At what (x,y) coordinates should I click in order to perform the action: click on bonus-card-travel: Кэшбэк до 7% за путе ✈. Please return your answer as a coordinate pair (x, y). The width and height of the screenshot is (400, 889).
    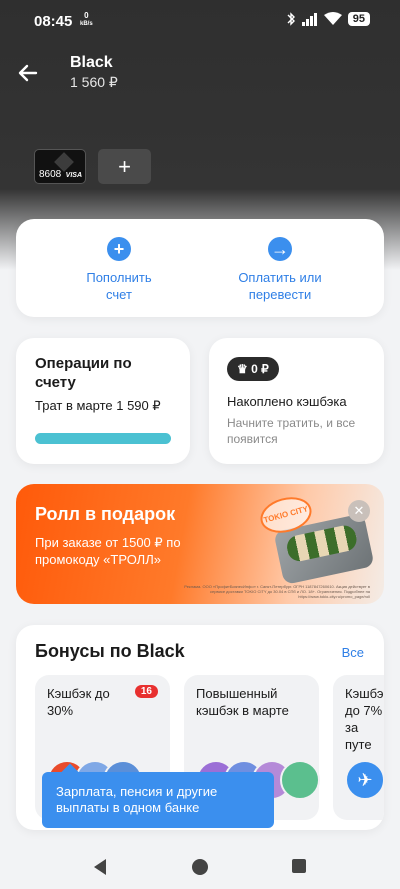
    Looking at the image, I should click on (358, 747).